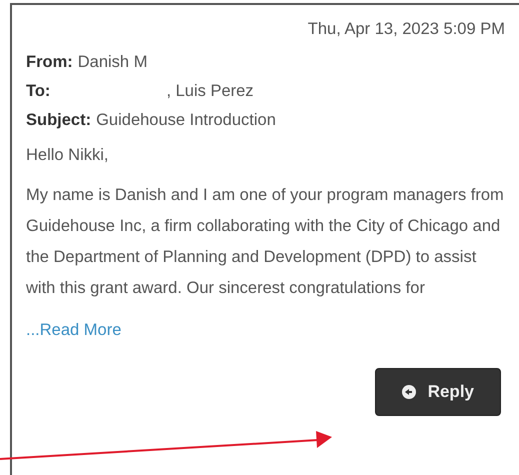 This screenshot has height=475, width=519. What do you see at coordinates (74, 330) in the screenshot?
I see `read-more-link: ...Read More` at bounding box center [74, 330].